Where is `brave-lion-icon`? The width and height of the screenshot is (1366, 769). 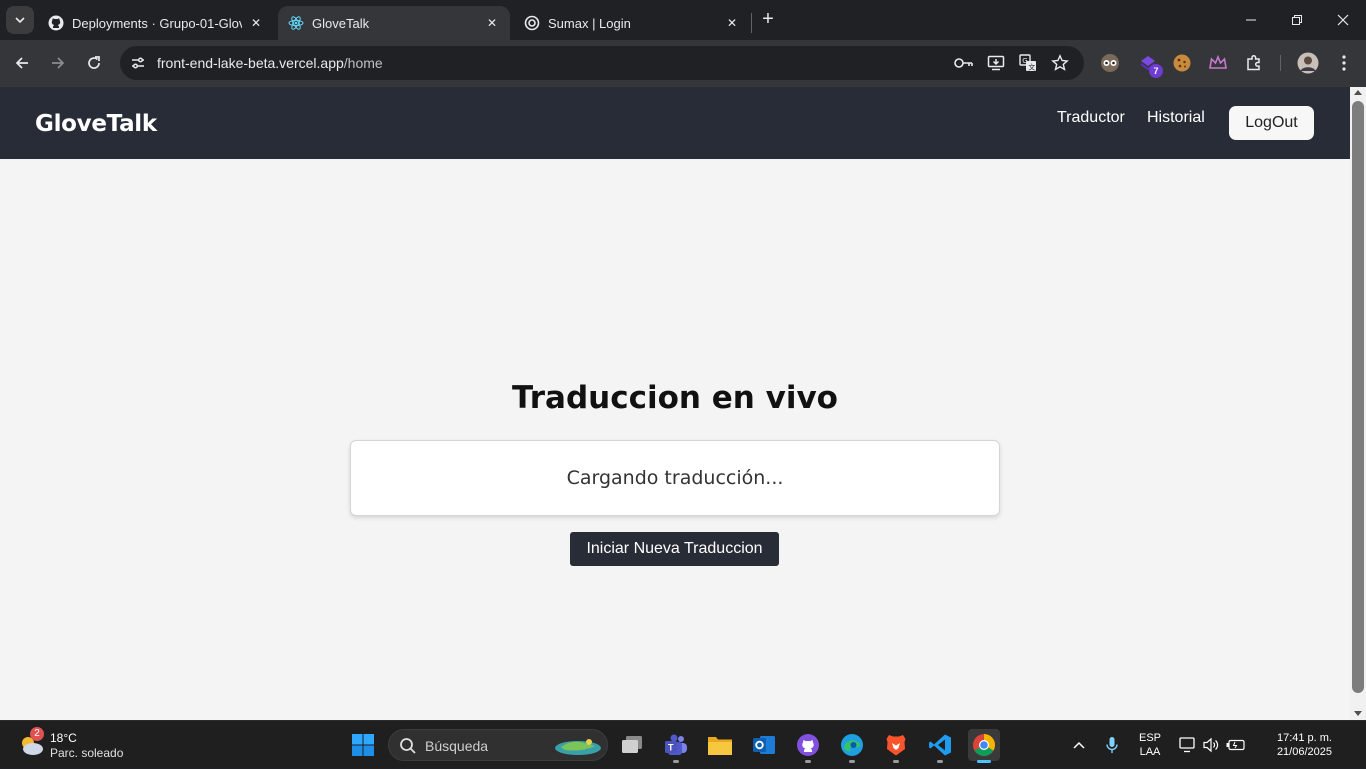 brave-lion-icon is located at coordinates (896, 745).